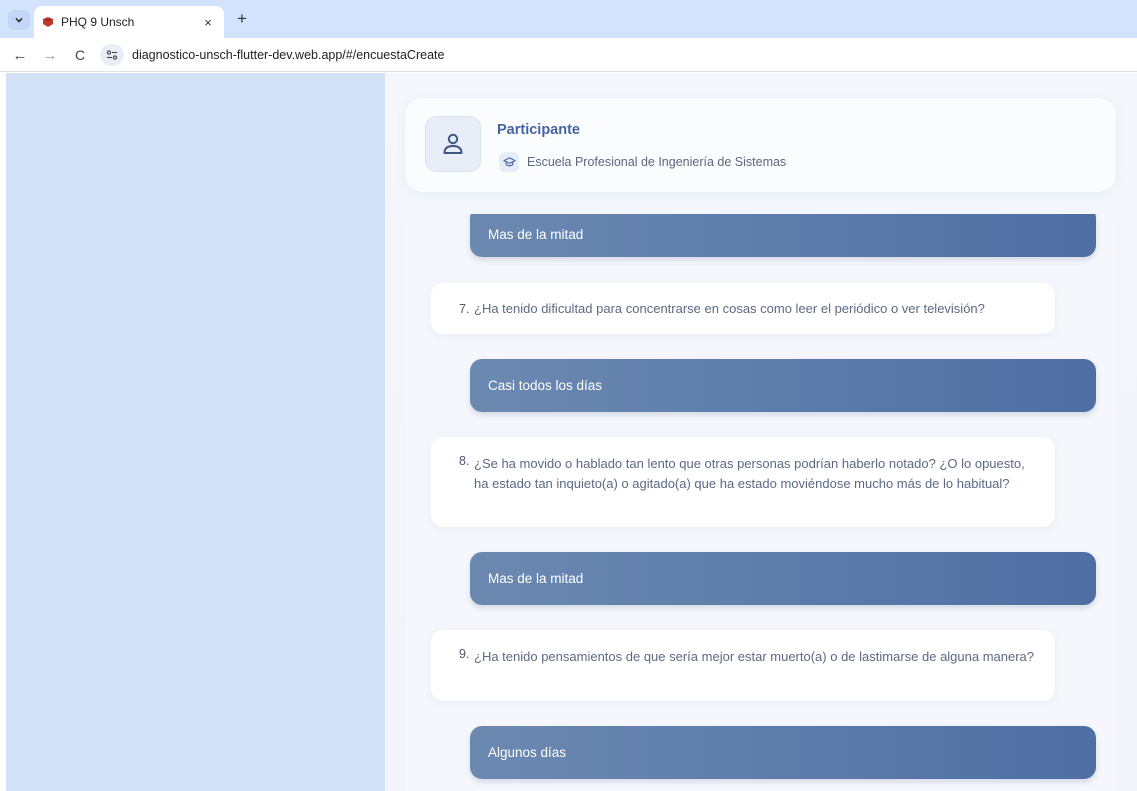 The image size is (1137, 791). What do you see at coordinates (208, 22) in the screenshot?
I see `tab-close-button: ×` at bounding box center [208, 22].